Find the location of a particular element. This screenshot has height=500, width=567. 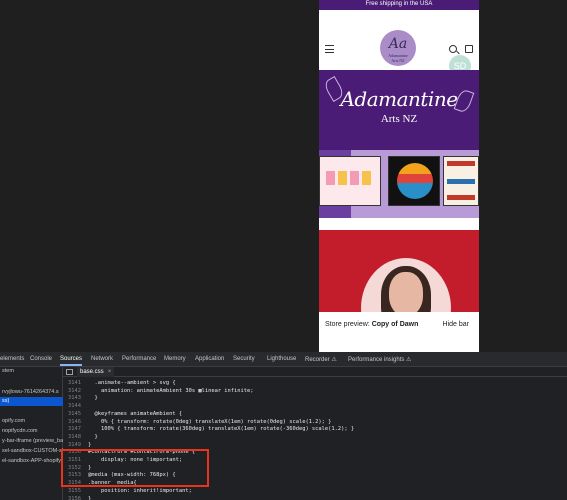

tab-performance: Performance is located at coordinates (139, 359).